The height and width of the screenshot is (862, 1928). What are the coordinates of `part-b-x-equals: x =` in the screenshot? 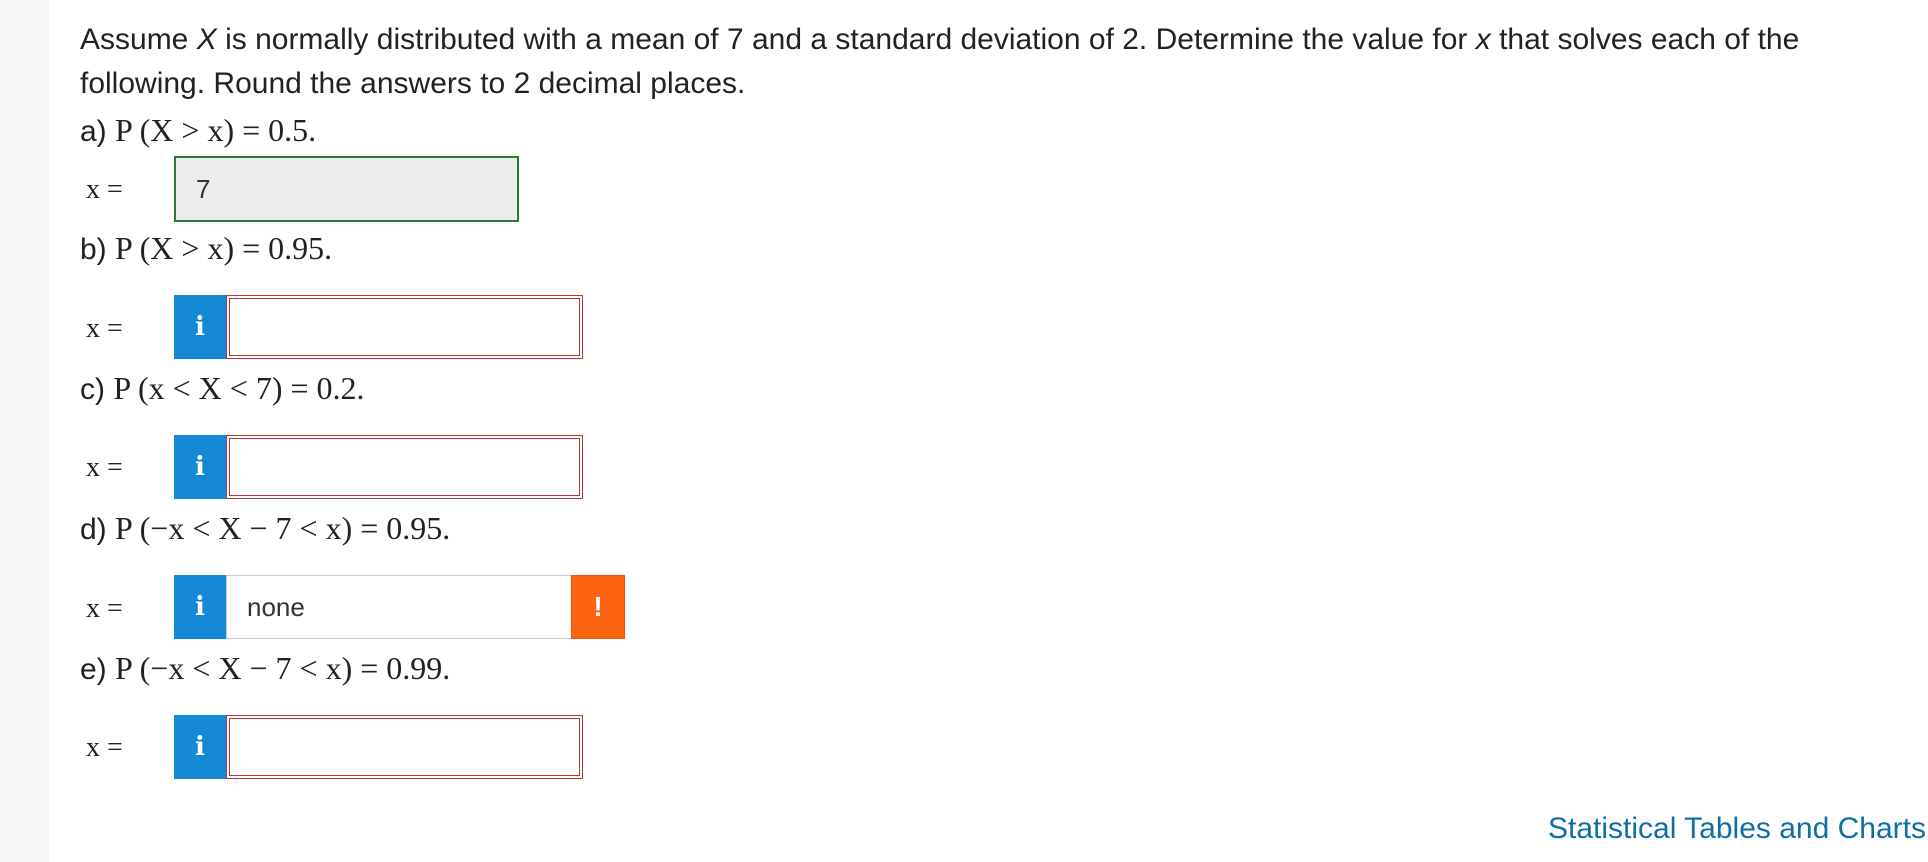 It's located at (104, 328).